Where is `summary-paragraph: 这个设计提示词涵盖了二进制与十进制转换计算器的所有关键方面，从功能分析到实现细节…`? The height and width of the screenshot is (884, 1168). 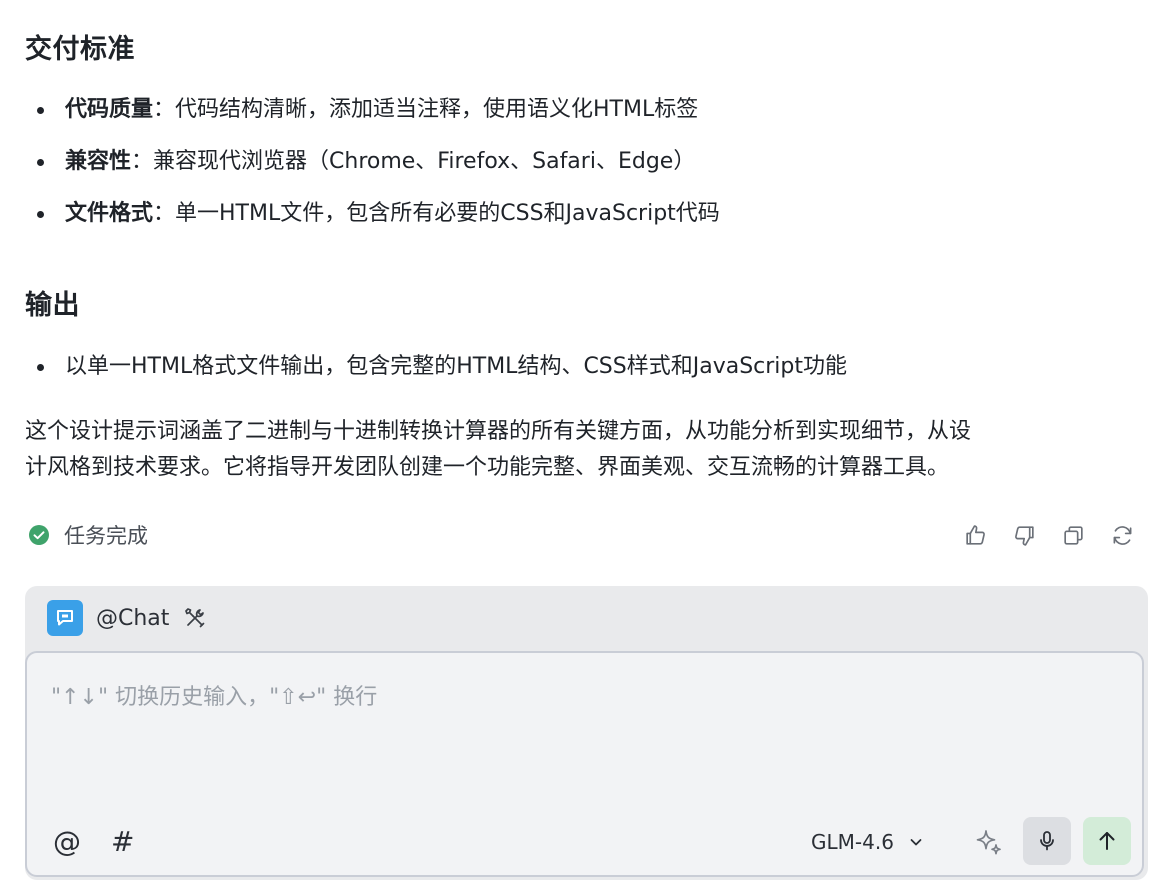
summary-paragraph: 这个设计提示词涵盖了二进制与十进制转换计算器的所有关键方面，从功能分析到实现细节… is located at coordinates (587, 450).